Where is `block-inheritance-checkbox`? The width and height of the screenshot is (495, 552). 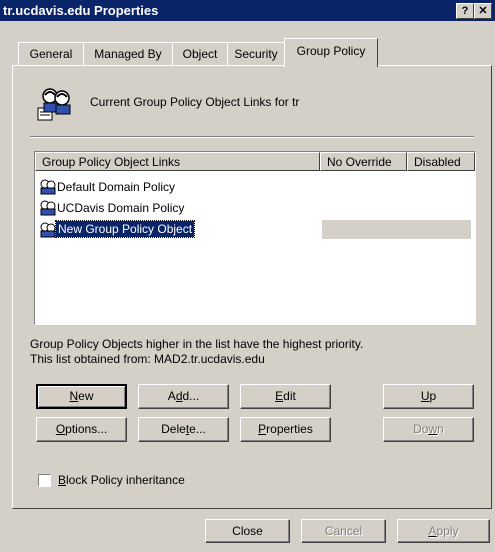
block-inheritance-checkbox is located at coordinates (44, 480).